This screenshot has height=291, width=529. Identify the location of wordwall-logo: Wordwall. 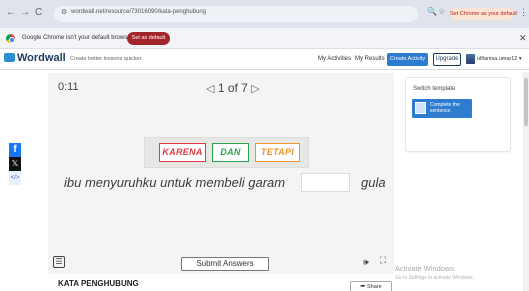
(35, 58).